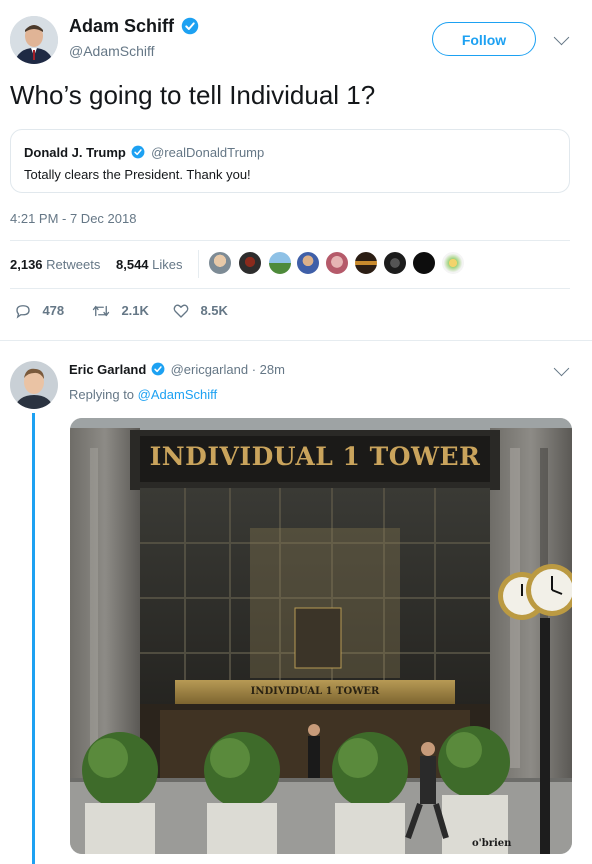  What do you see at coordinates (39, 311) in the screenshot?
I see `reply-button: 478` at bounding box center [39, 311].